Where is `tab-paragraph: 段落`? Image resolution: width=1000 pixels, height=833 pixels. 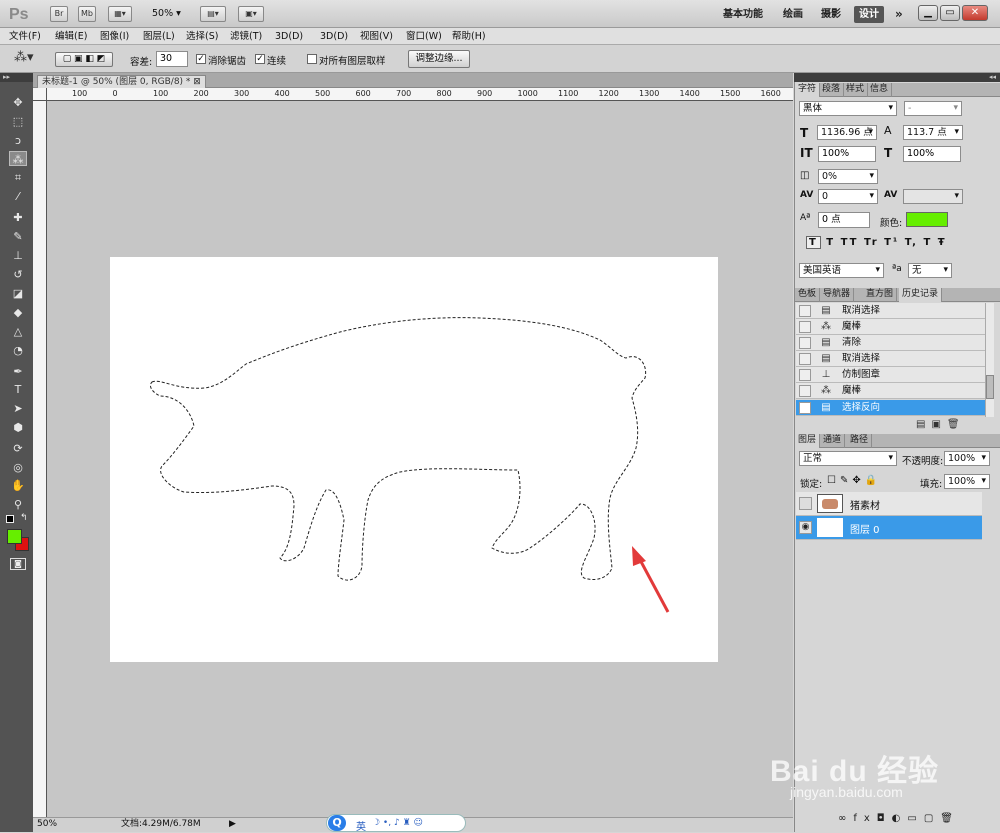 tab-paragraph: 段落 is located at coordinates (832, 90).